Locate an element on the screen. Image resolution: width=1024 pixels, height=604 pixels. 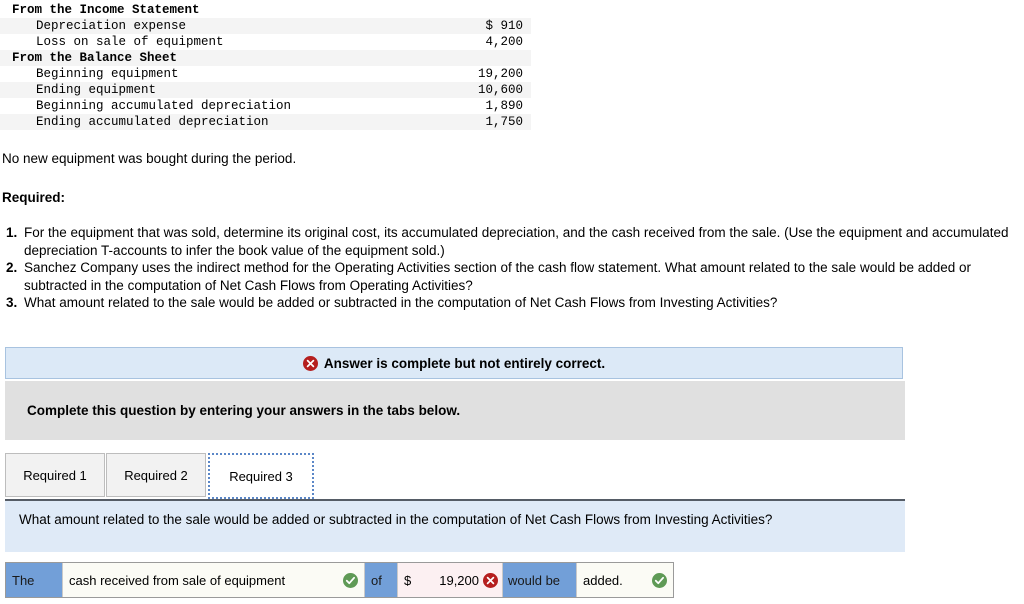
answer-action-value: added. is located at coordinates (603, 580).